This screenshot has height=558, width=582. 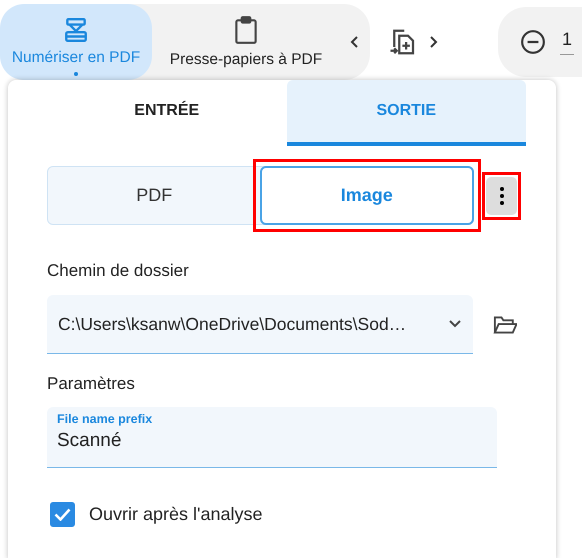 What do you see at coordinates (91, 384) in the screenshot?
I see `settings-heading: Paramètres` at bounding box center [91, 384].